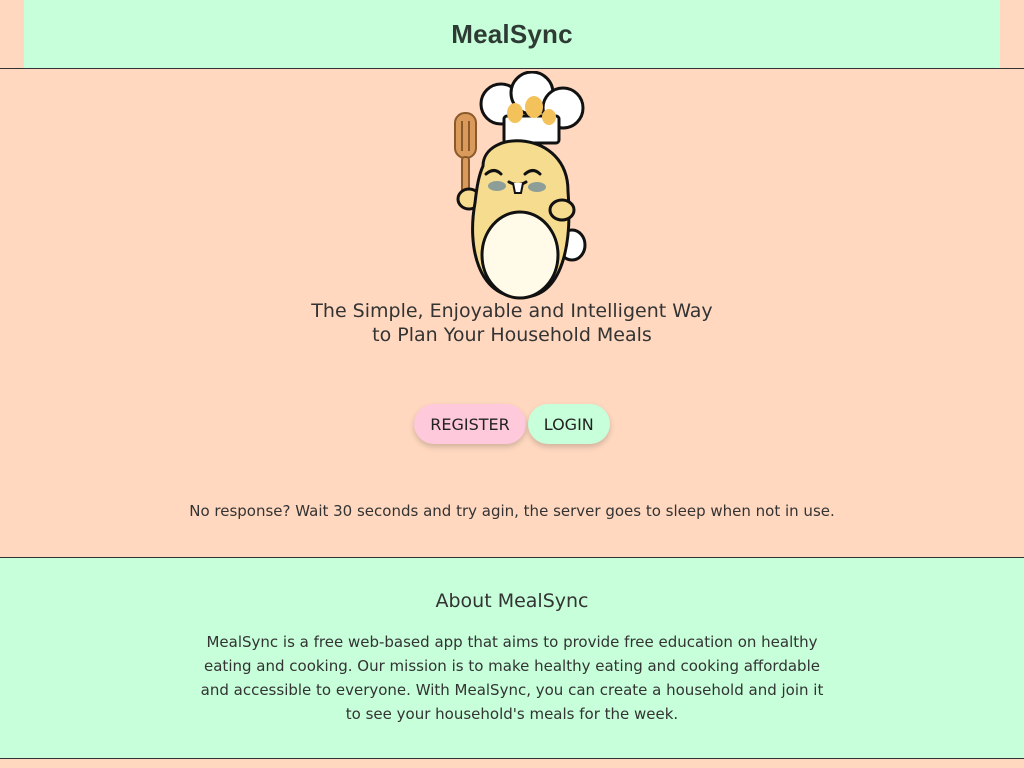 Image resolution: width=1024 pixels, height=768 pixels. What do you see at coordinates (512, 763) in the screenshot?
I see `bottom-strip` at bounding box center [512, 763].